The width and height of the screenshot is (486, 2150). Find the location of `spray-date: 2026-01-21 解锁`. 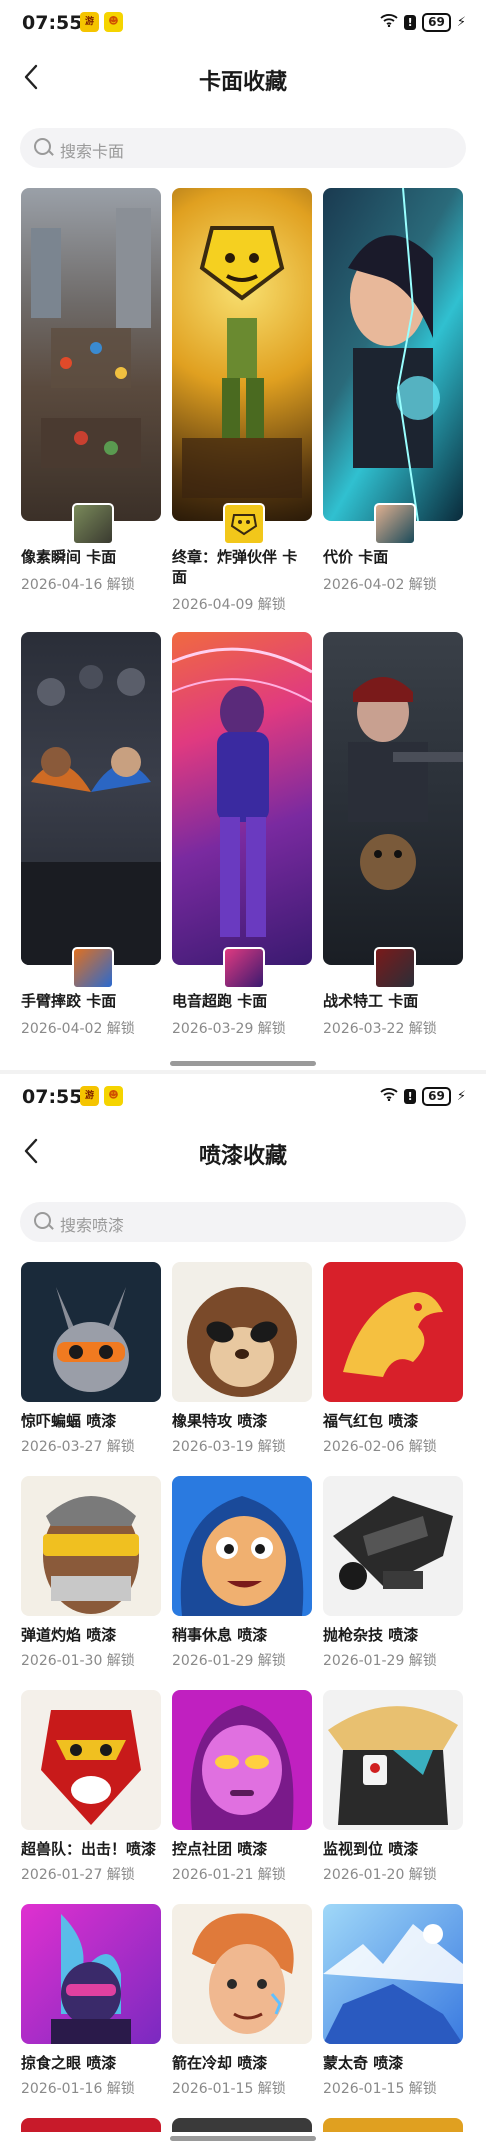

spray-date: 2026-01-21 解锁 is located at coordinates (229, 1875).